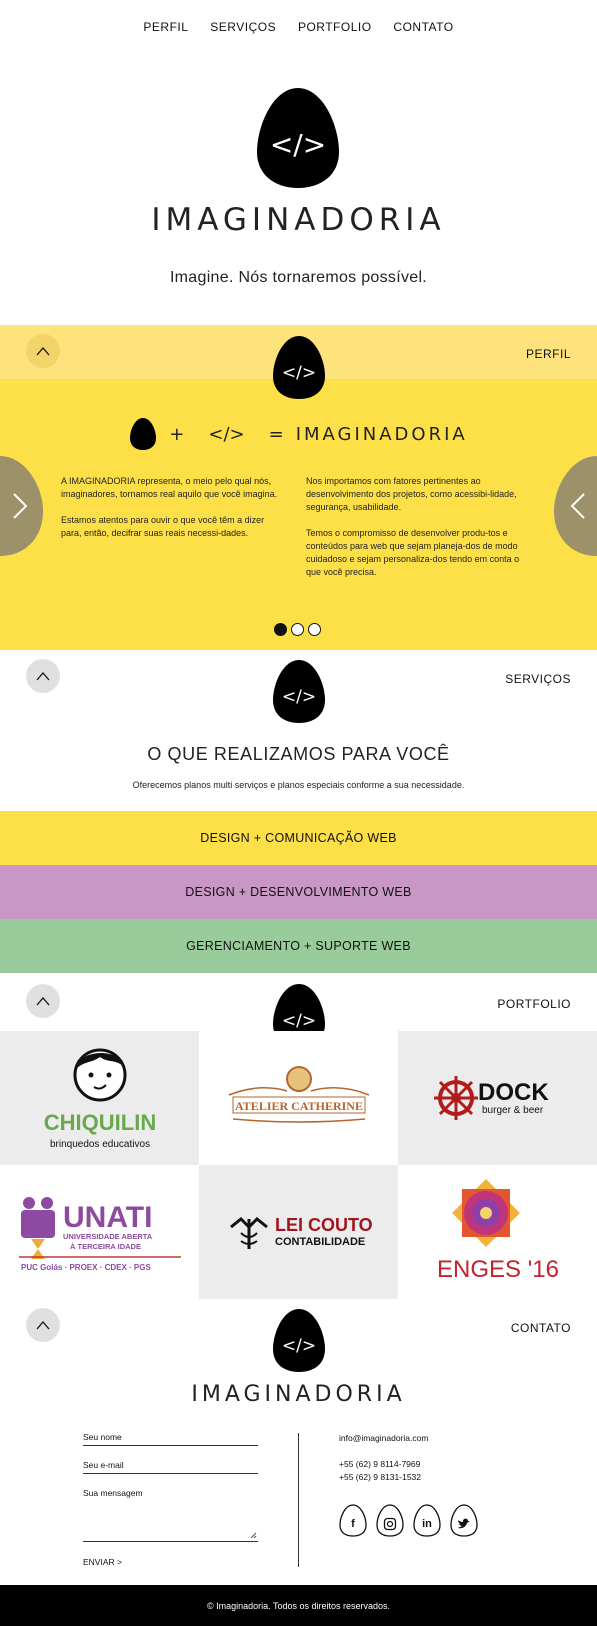 The width and height of the screenshot is (597, 1626). I want to click on portfolio-tile-chiquilin: CHIQUILIN brinquedos educativos, so click(99, 1098).